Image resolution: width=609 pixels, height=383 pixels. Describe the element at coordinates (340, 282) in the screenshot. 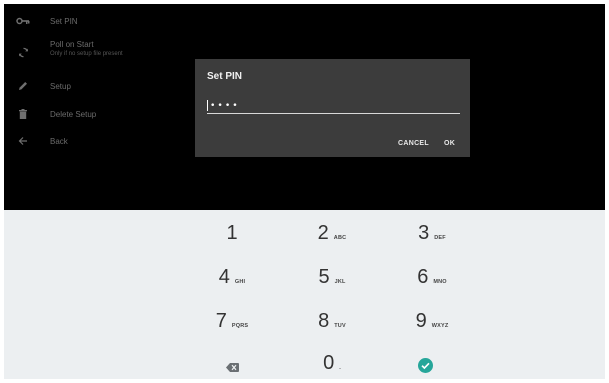

I see `key-letters: JKL` at that location.